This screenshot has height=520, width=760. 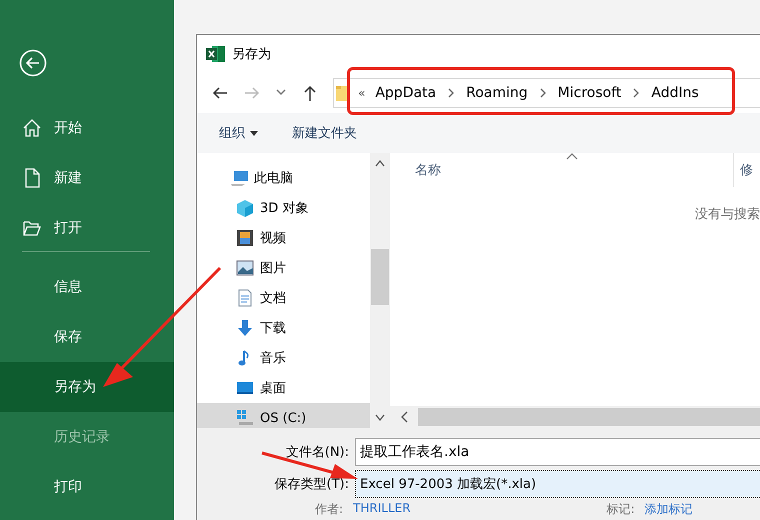 What do you see at coordinates (590, 93) in the screenshot?
I see `breadcrumb-item: Microsoft` at bounding box center [590, 93].